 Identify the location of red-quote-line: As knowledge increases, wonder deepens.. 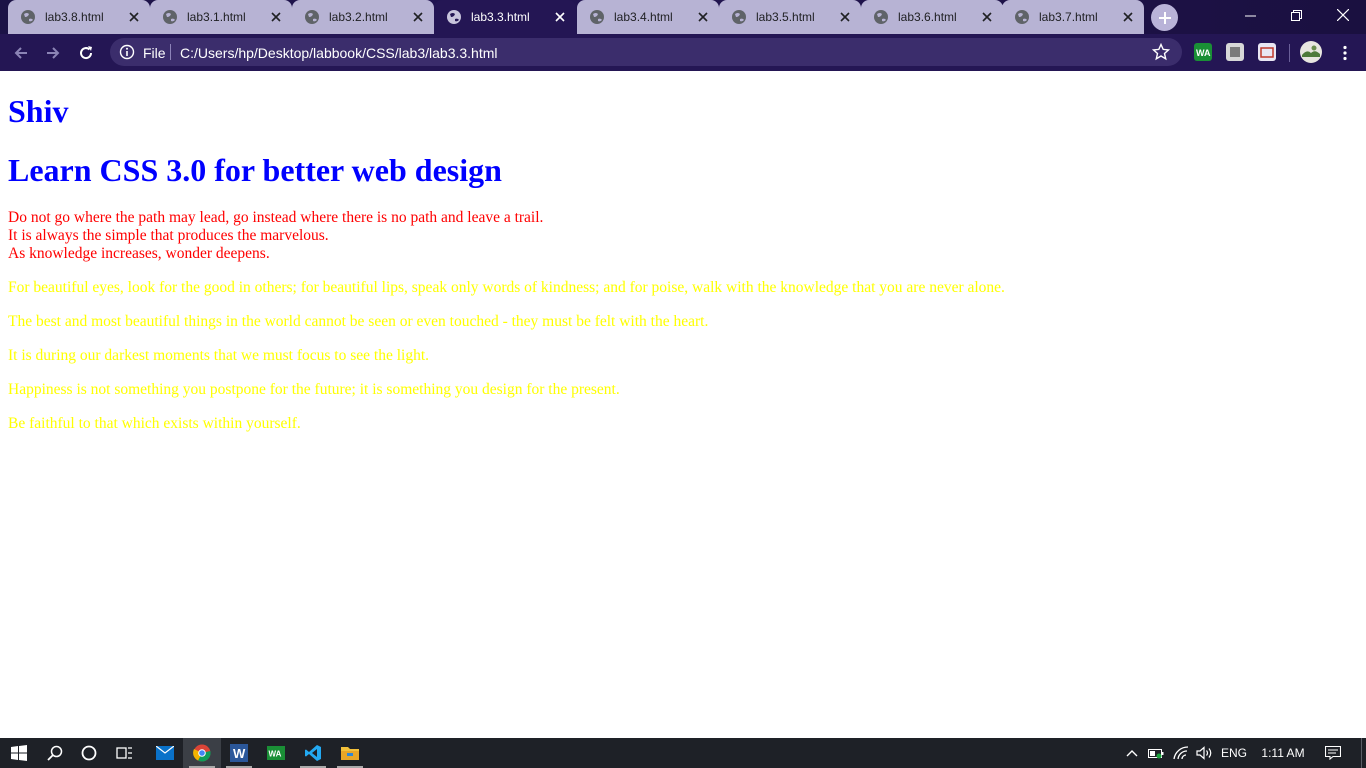
(139, 253).